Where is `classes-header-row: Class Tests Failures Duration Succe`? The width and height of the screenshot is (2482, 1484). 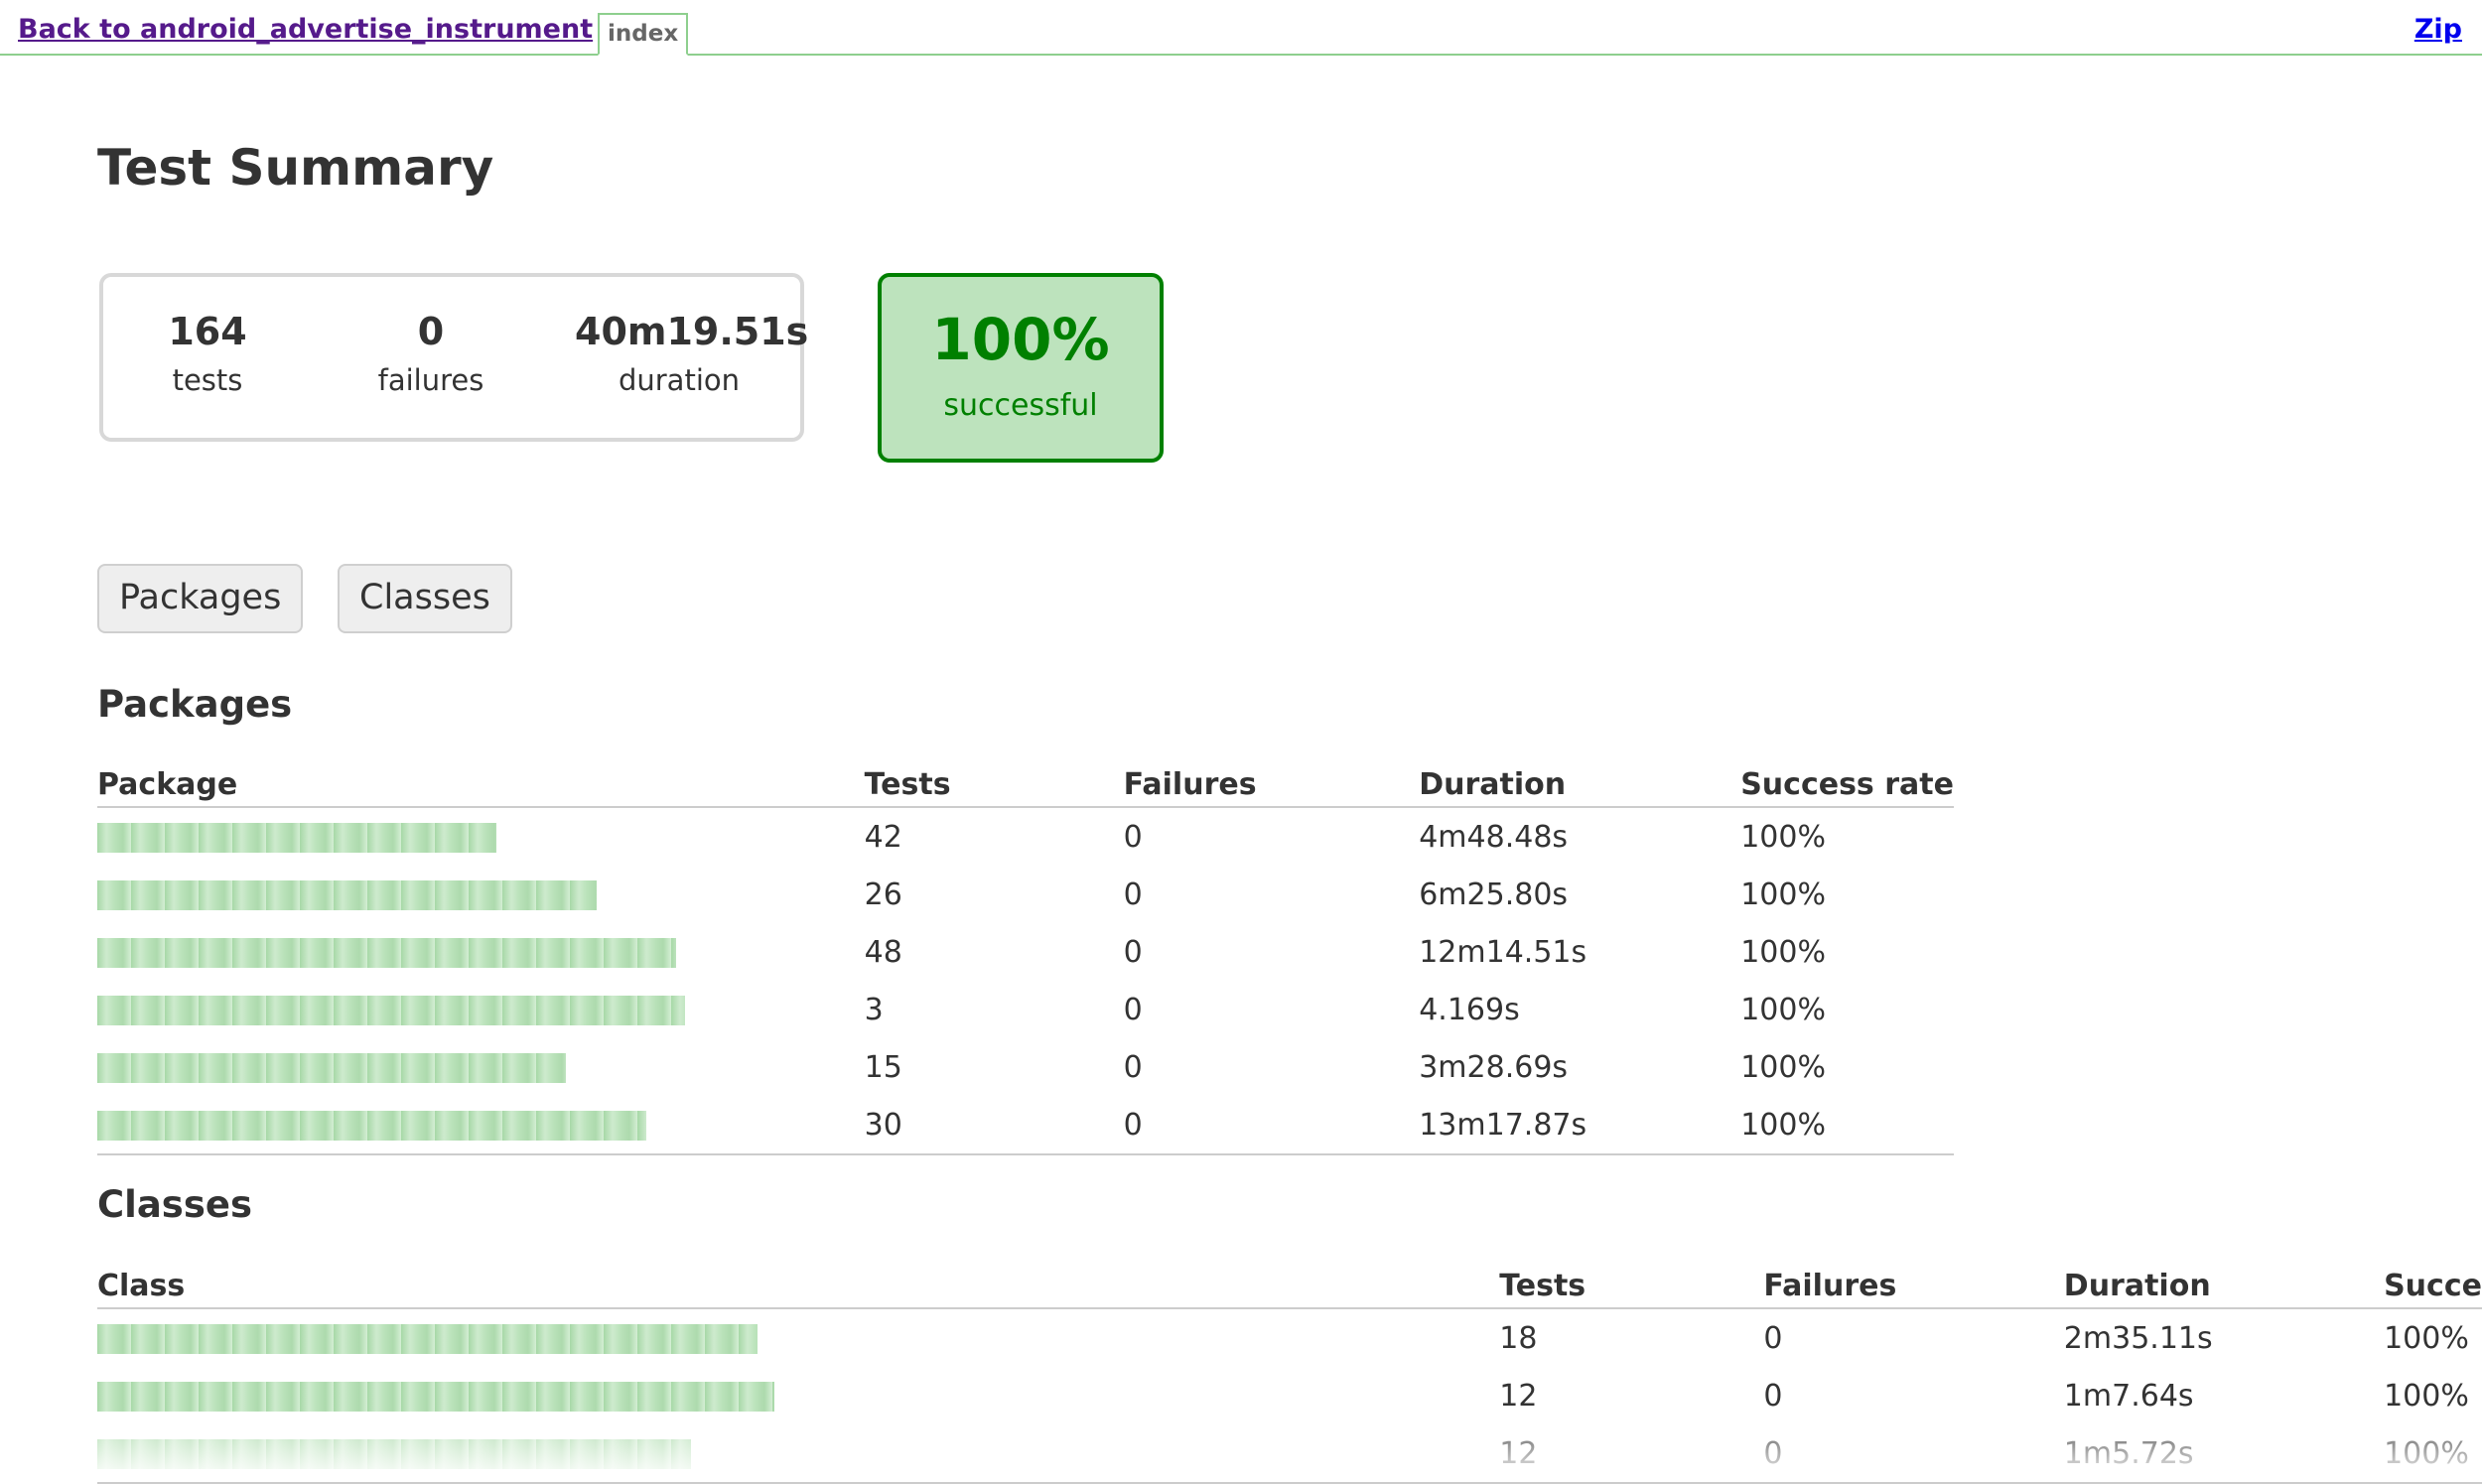
classes-header-row: Class Tests Failures Duration Succe is located at coordinates (1290, 1282).